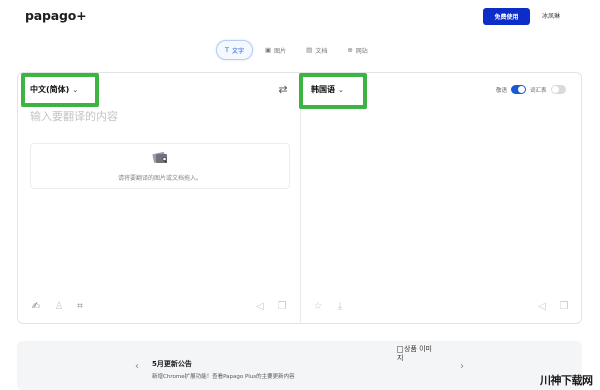 Image resolution: width=600 pixels, height=390 pixels. I want to click on announcement-body: 新增Chrome扩展功能！查看Papago Plus的主要更新内容, so click(223, 377).